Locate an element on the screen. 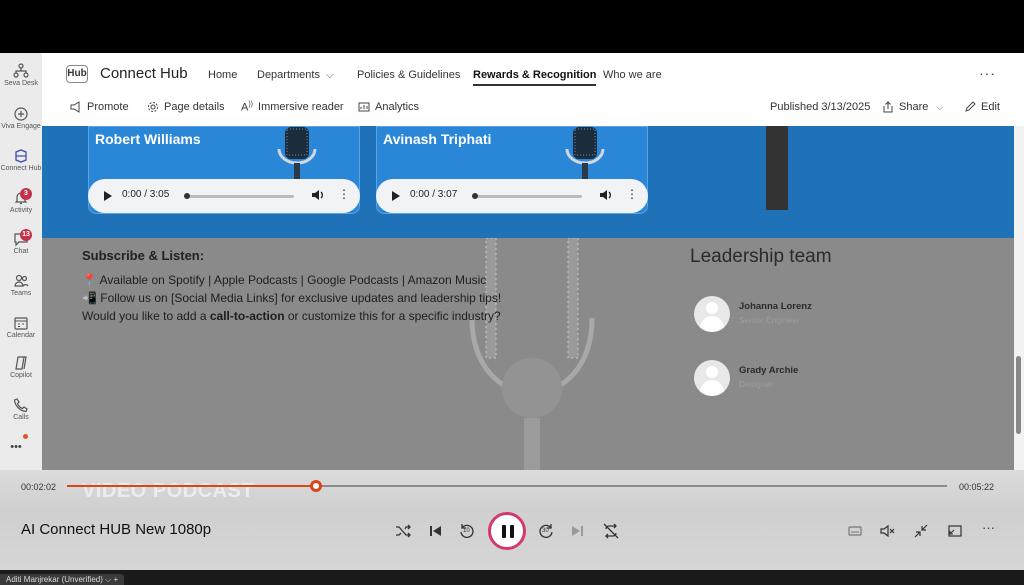 This screenshot has height=585, width=1024. shuffle-icon is located at coordinates (403, 531).